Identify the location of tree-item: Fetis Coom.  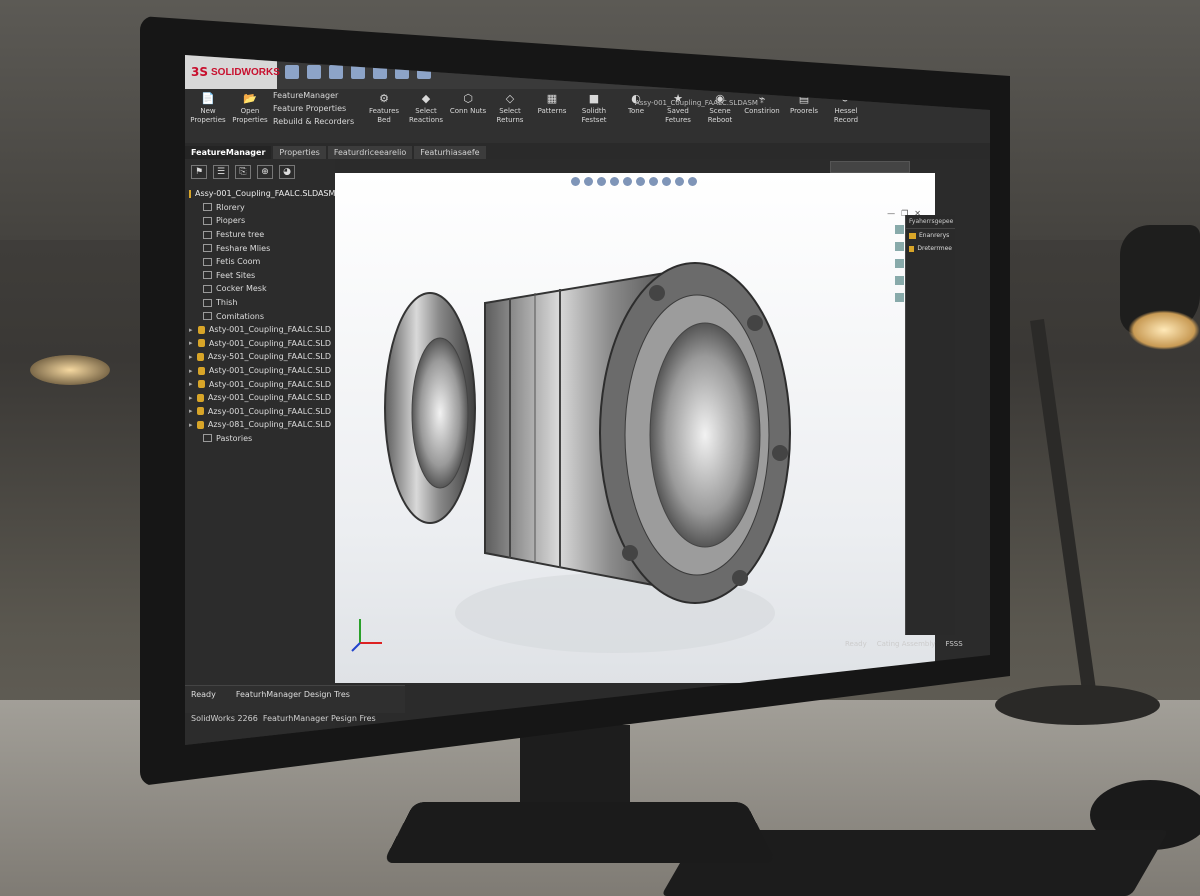
(260, 262).